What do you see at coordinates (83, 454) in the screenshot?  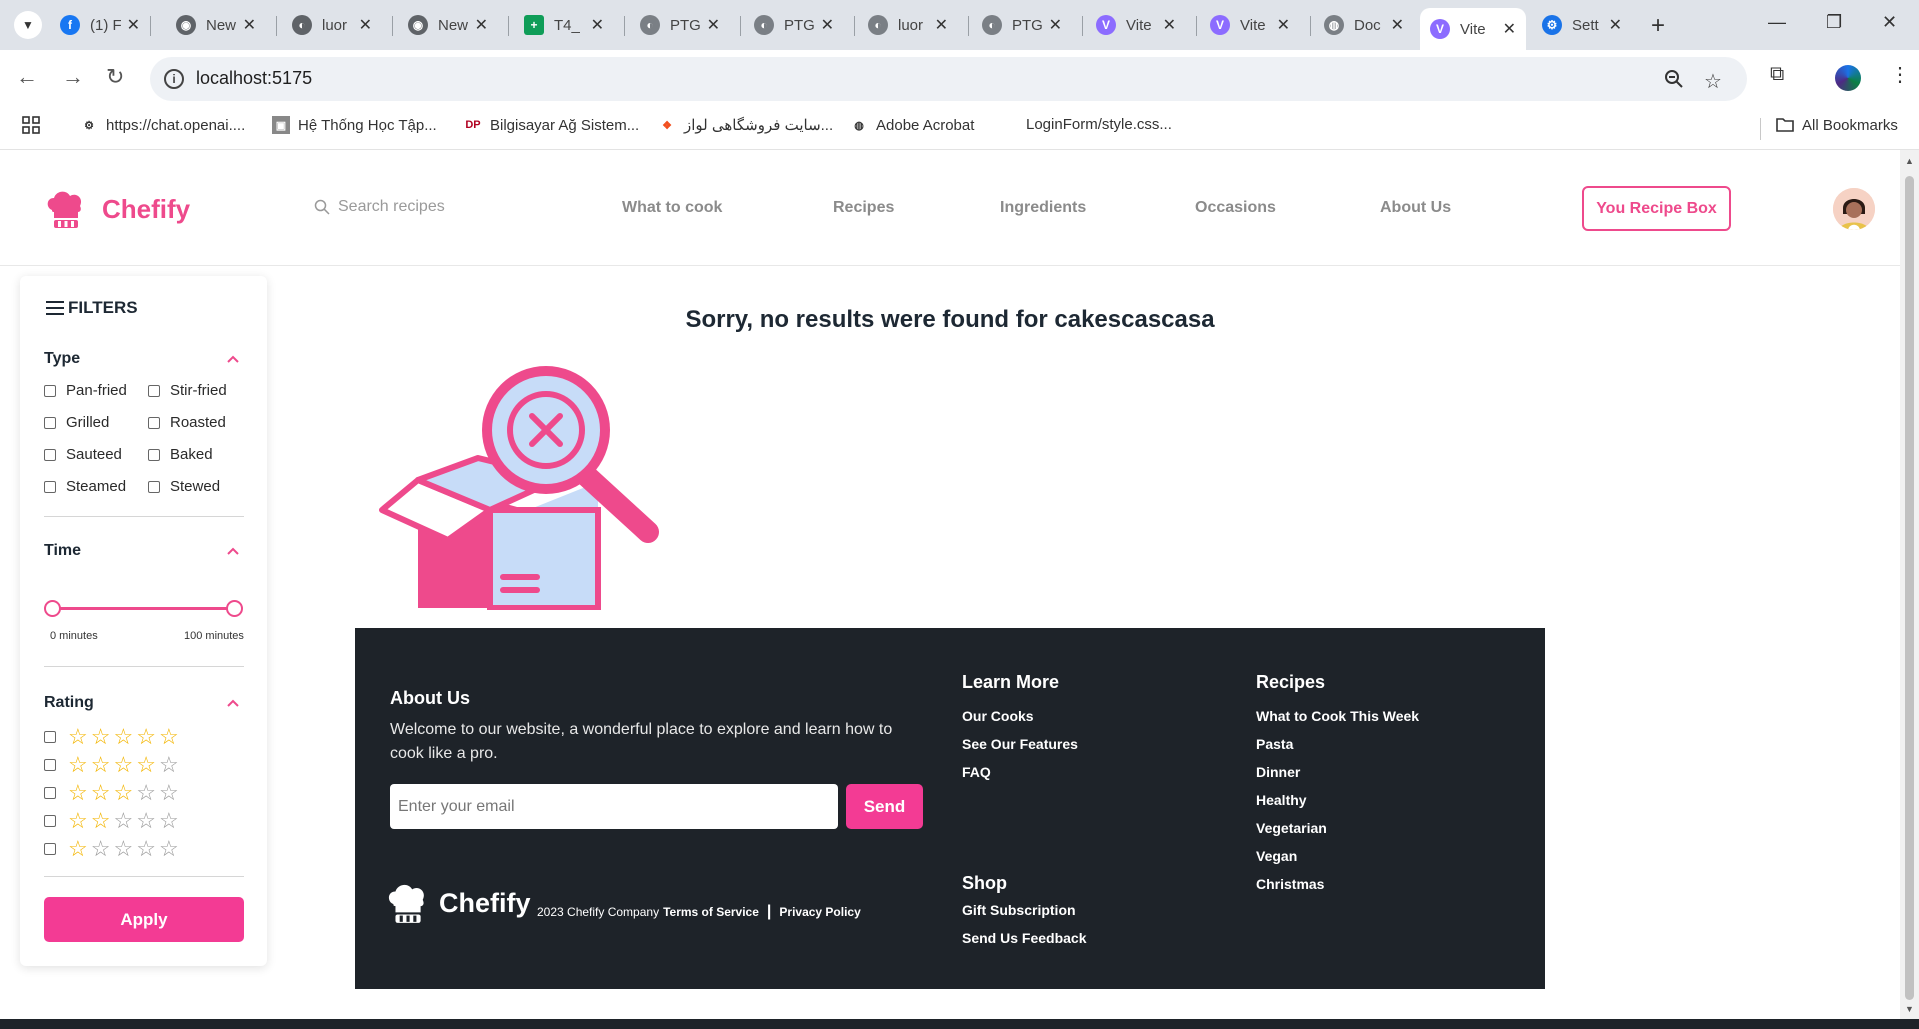 I see `type-option-sauteed: Sauteed` at bounding box center [83, 454].